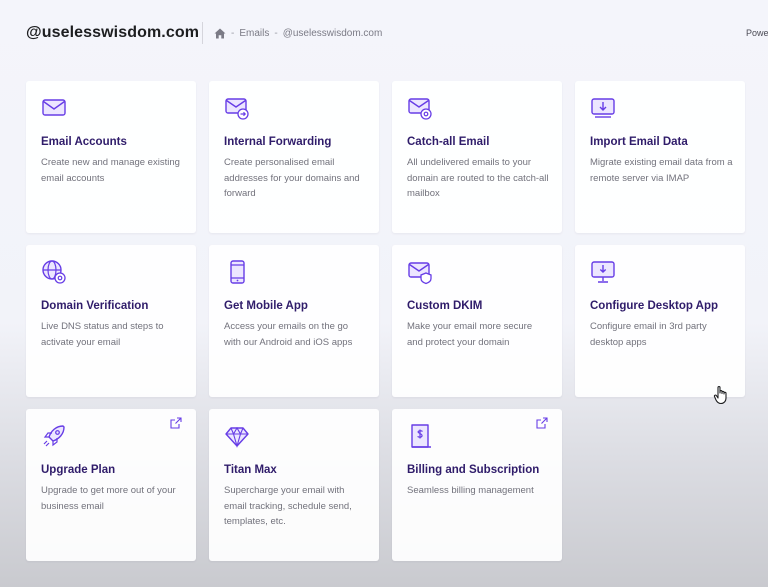 This screenshot has height=587, width=768. Describe the element at coordinates (448, 142) in the screenshot. I see `card-title: Catch-all Email` at that location.